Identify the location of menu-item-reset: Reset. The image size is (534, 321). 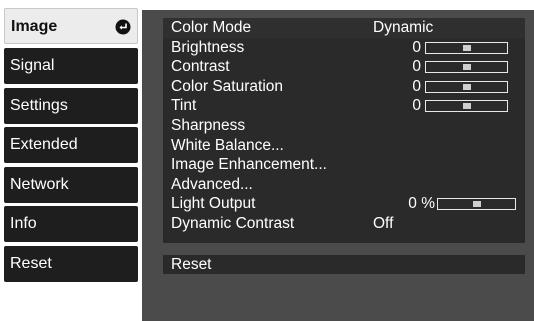
(71, 264).